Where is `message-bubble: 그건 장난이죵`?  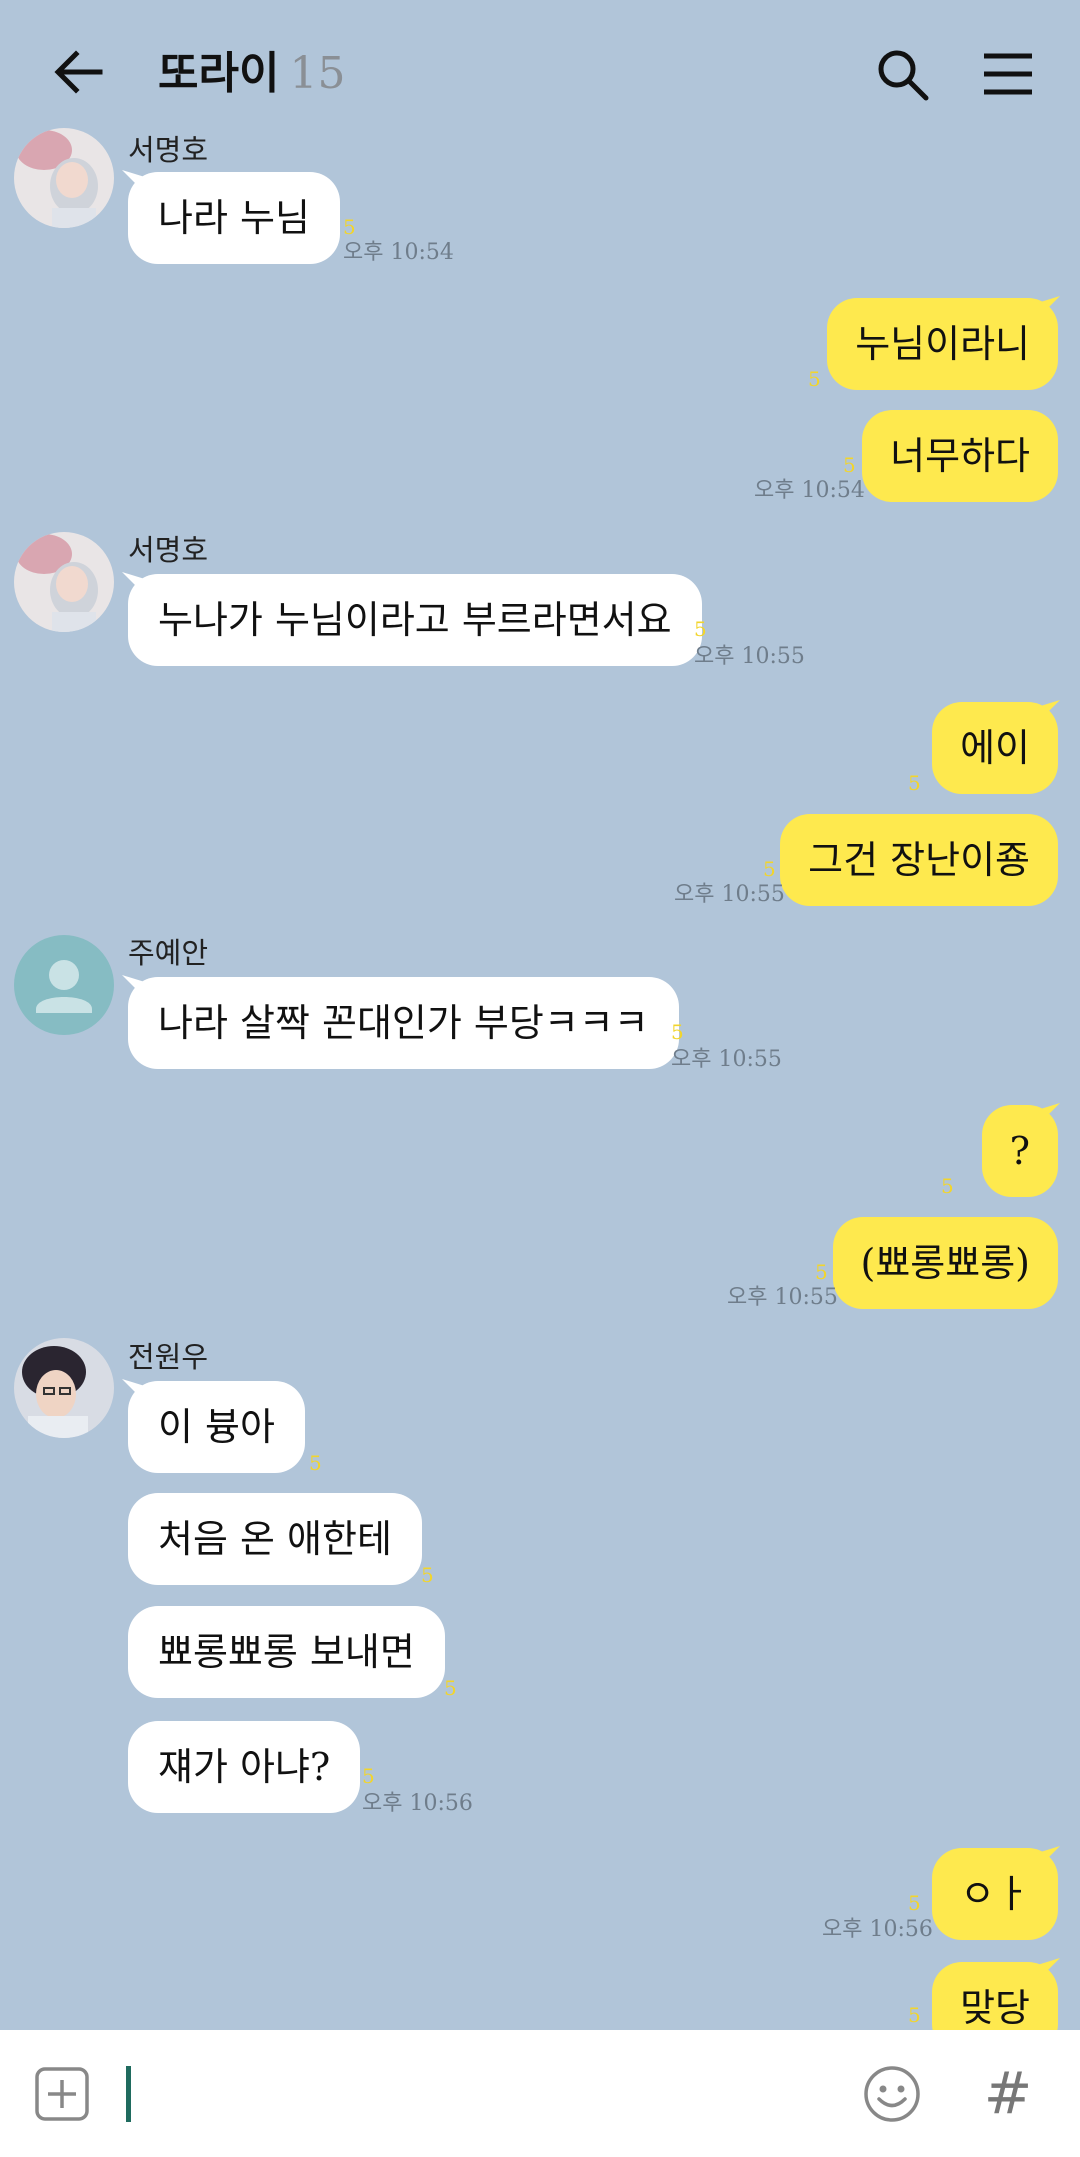 message-bubble: 그건 장난이죵 is located at coordinates (919, 860).